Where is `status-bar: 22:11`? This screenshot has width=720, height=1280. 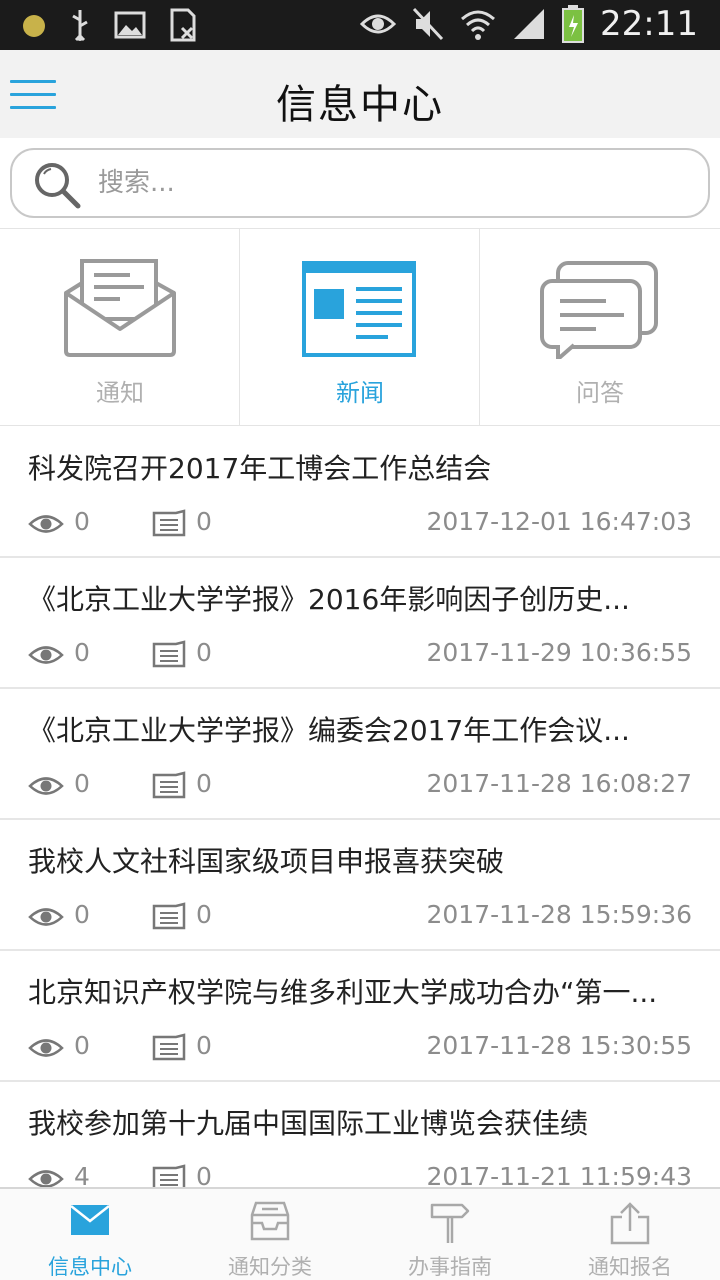
status-bar: 22:11 is located at coordinates (360, 25).